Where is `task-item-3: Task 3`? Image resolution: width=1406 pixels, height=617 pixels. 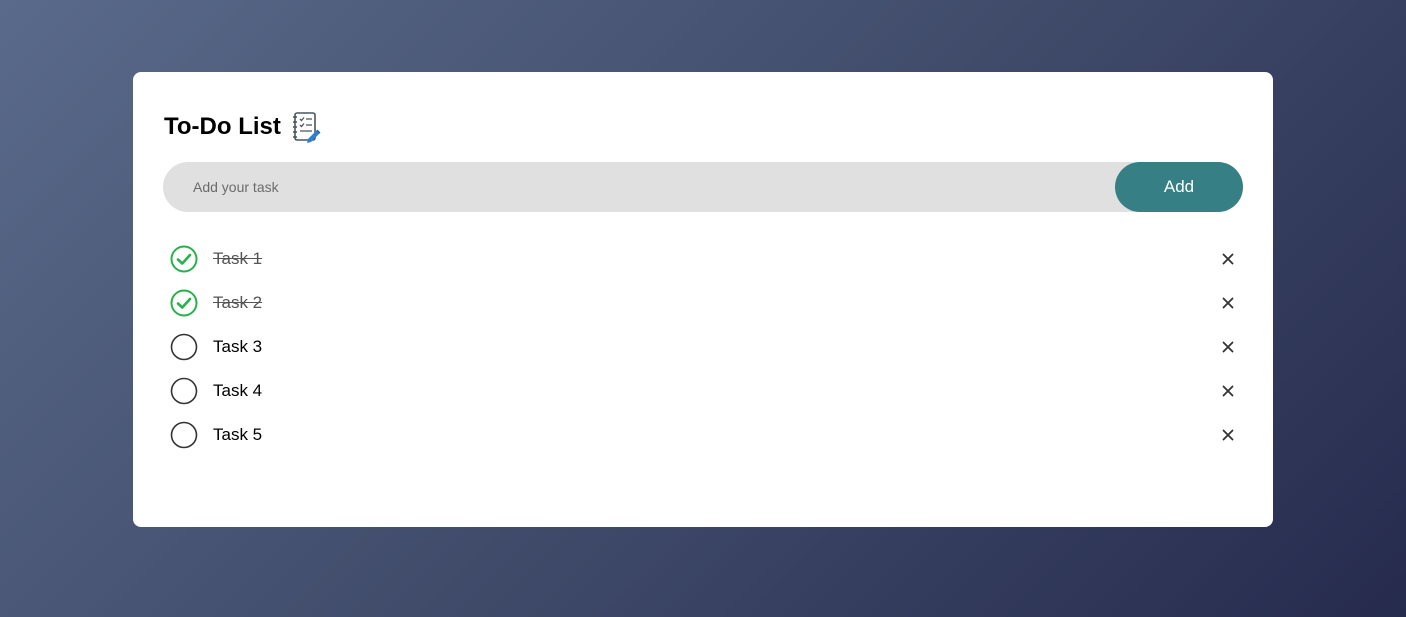
task-item-3: Task 3 is located at coordinates (705, 347).